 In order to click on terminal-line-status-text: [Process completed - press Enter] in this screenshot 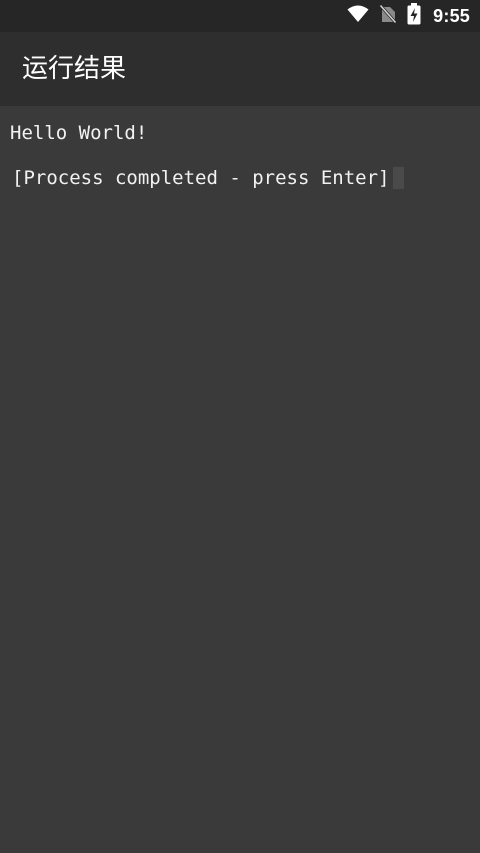, I will do `click(201, 178)`.